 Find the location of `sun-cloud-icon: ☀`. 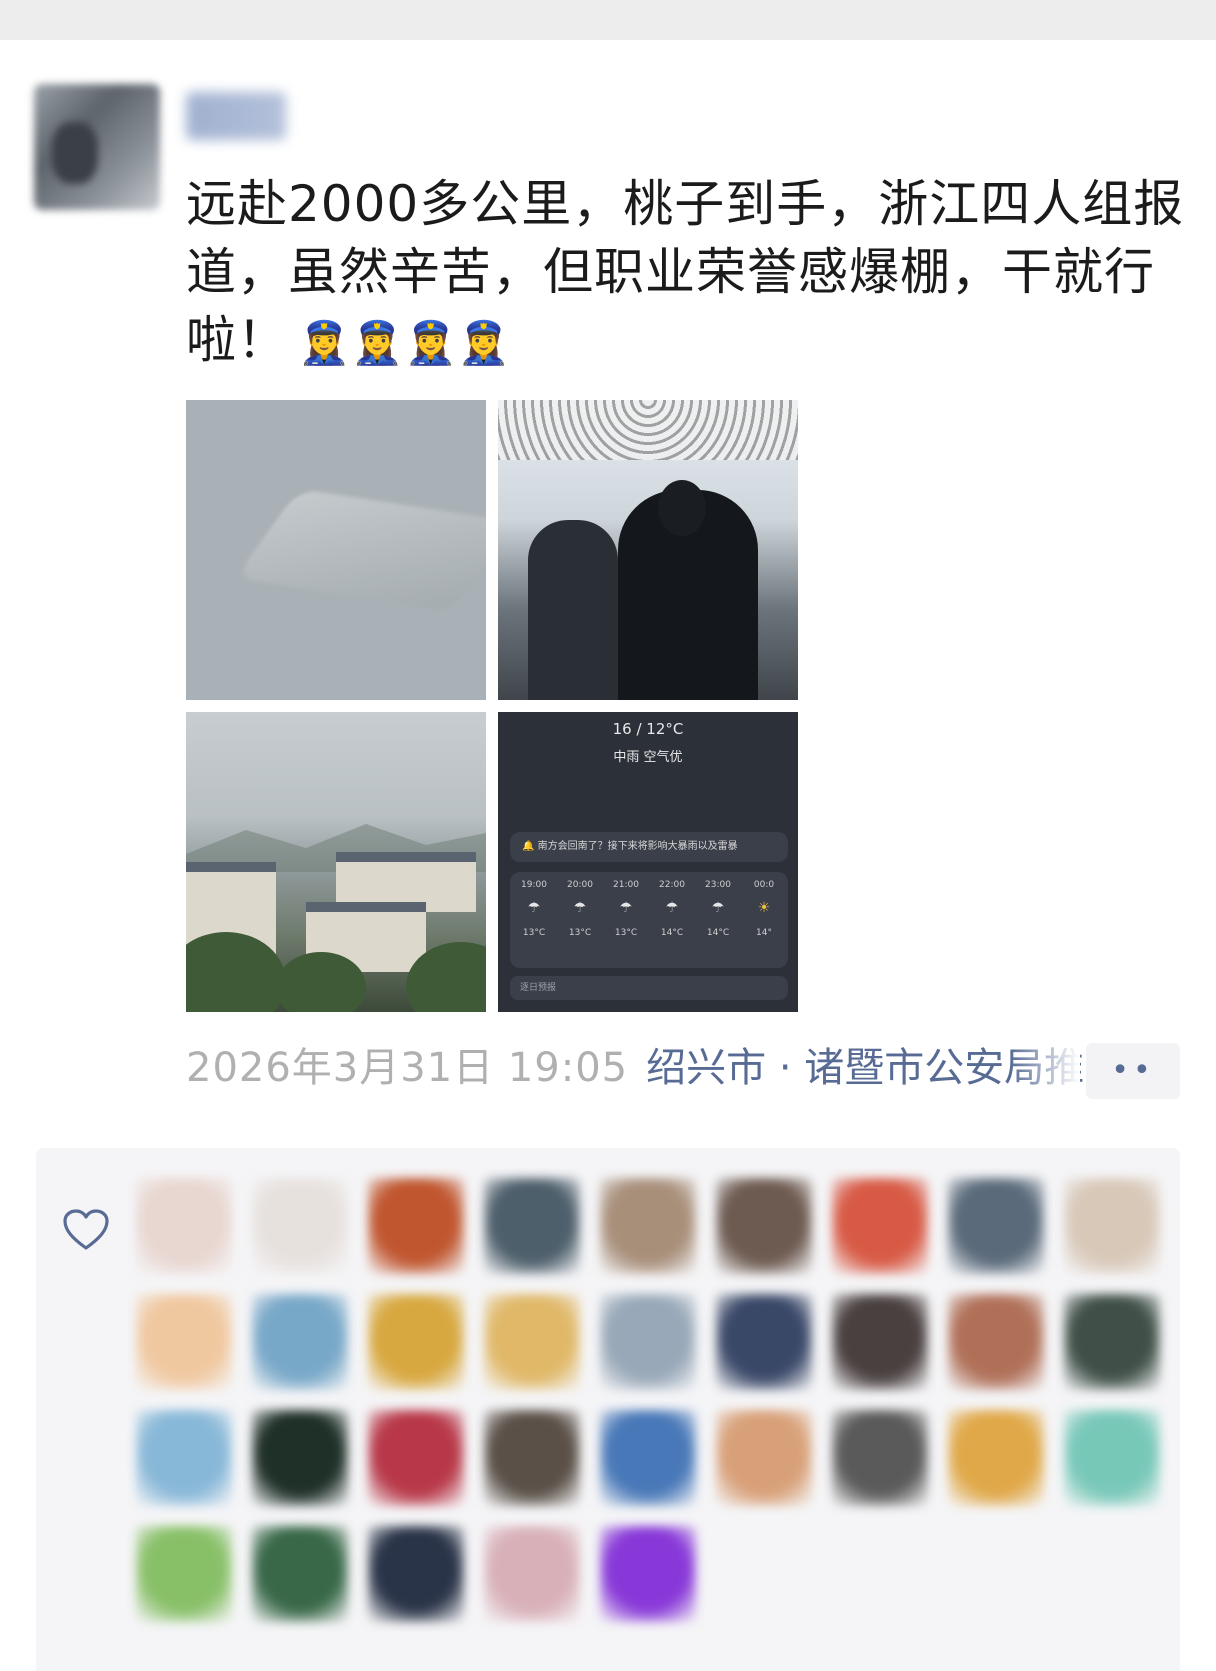

sun-cloud-icon: ☀ is located at coordinates (764, 908).